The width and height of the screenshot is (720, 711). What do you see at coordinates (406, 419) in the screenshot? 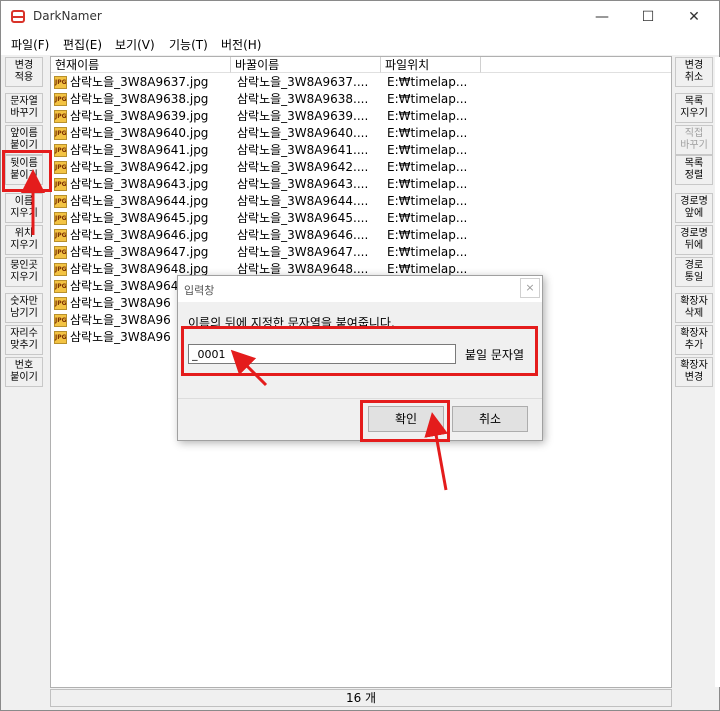
I see `ok-button: 확인` at bounding box center [406, 419].